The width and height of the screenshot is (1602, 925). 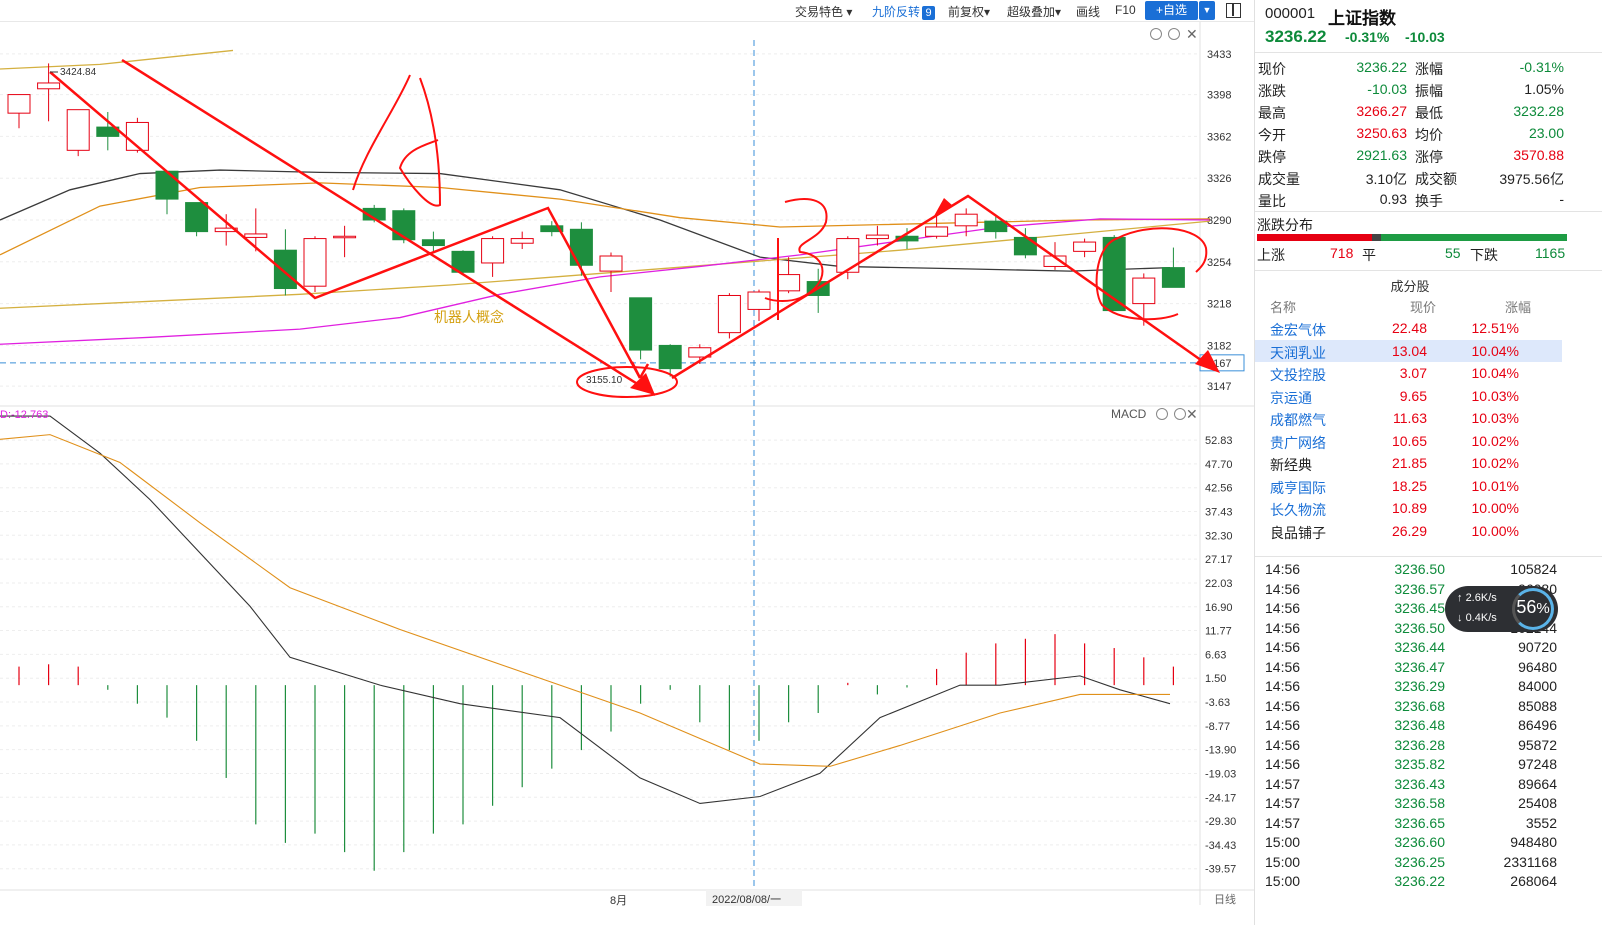 I want to click on tick-price: 3236.58, so click(x=1419, y=803).